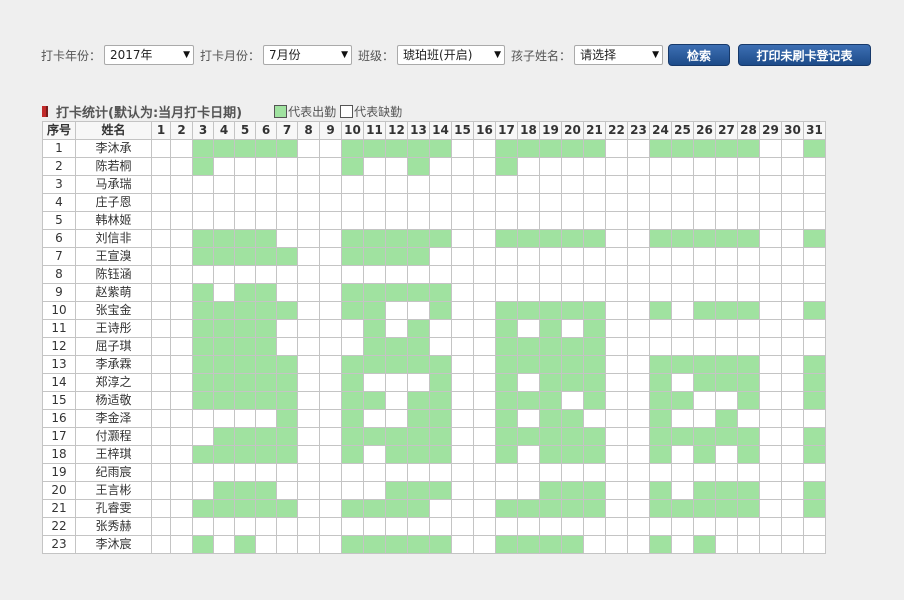 This screenshot has width=904, height=600. Describe the element at coordinates (726, 130) in the screenshot. I see `day-header-27: 27` at that location.